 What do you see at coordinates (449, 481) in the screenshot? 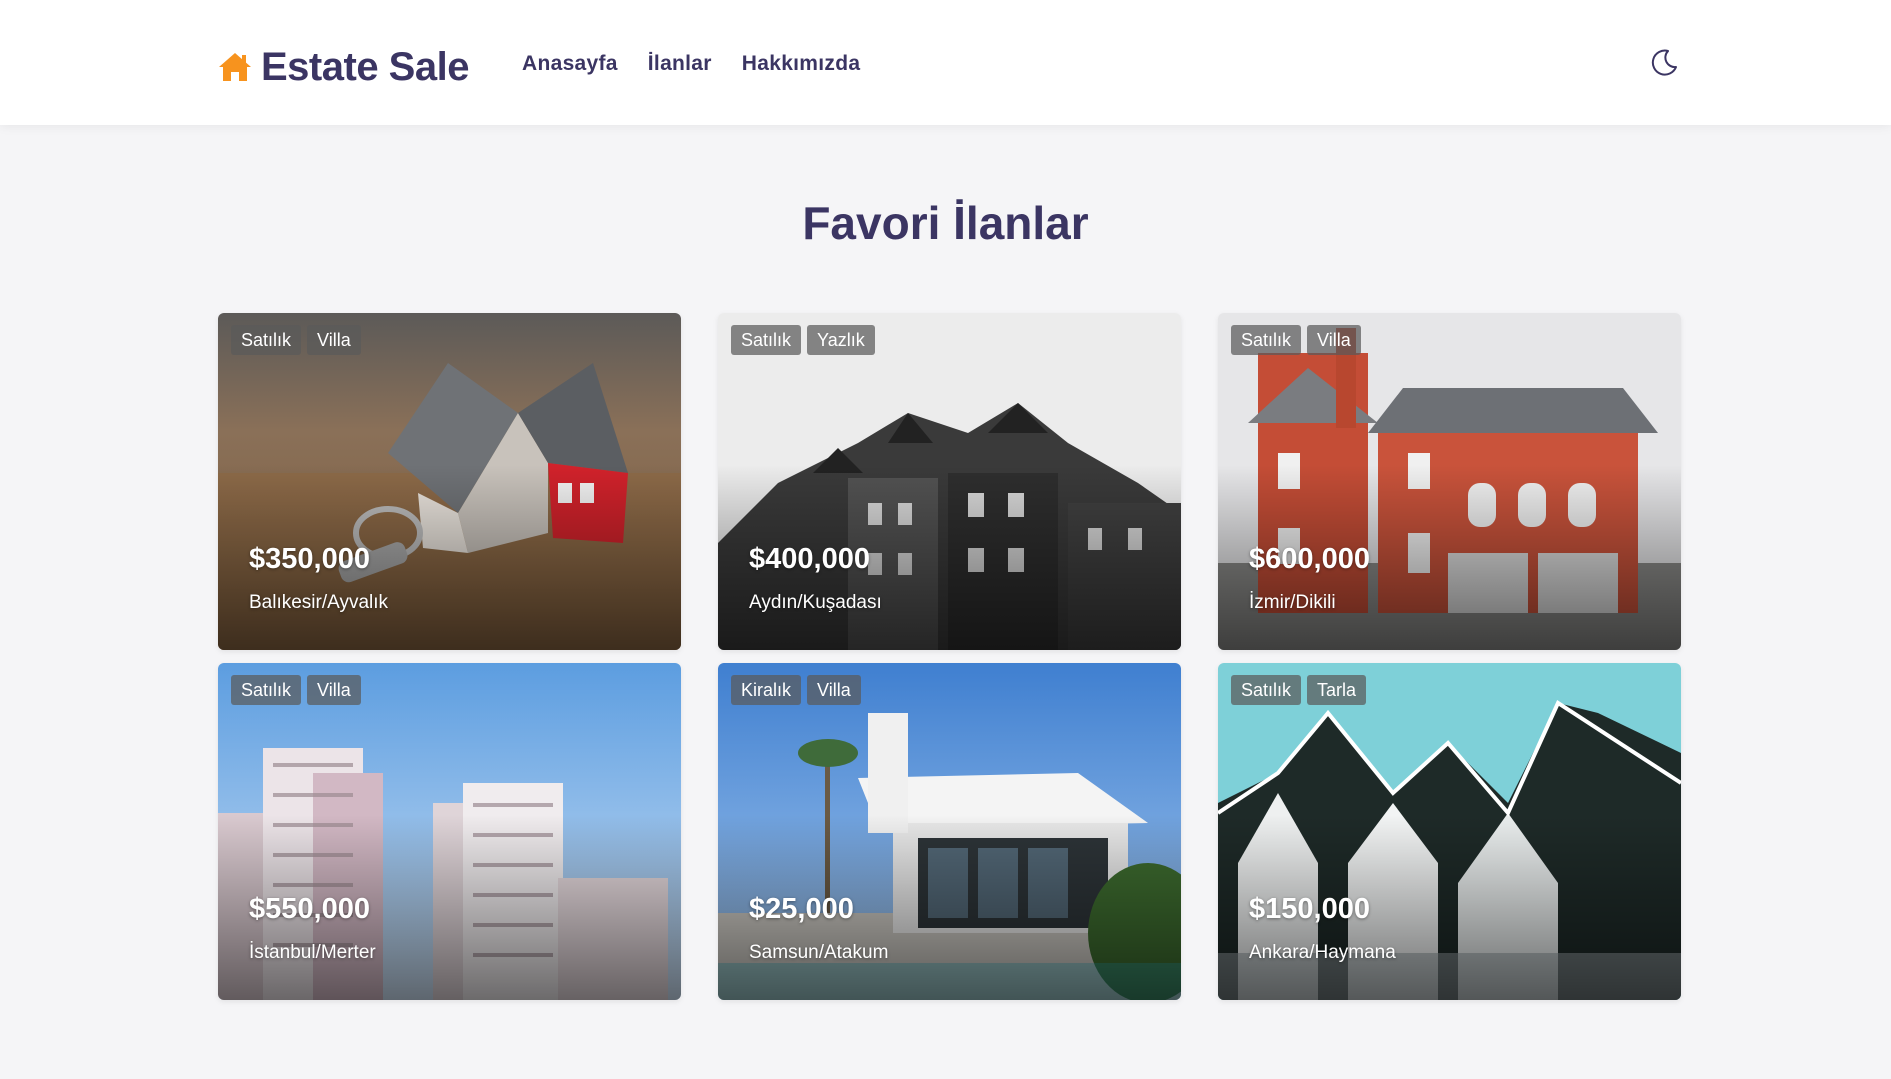
I see `listing-card: Satılık Villa $350,000 Balıkesir/Ayvalık` at bounding box center [449, 481].